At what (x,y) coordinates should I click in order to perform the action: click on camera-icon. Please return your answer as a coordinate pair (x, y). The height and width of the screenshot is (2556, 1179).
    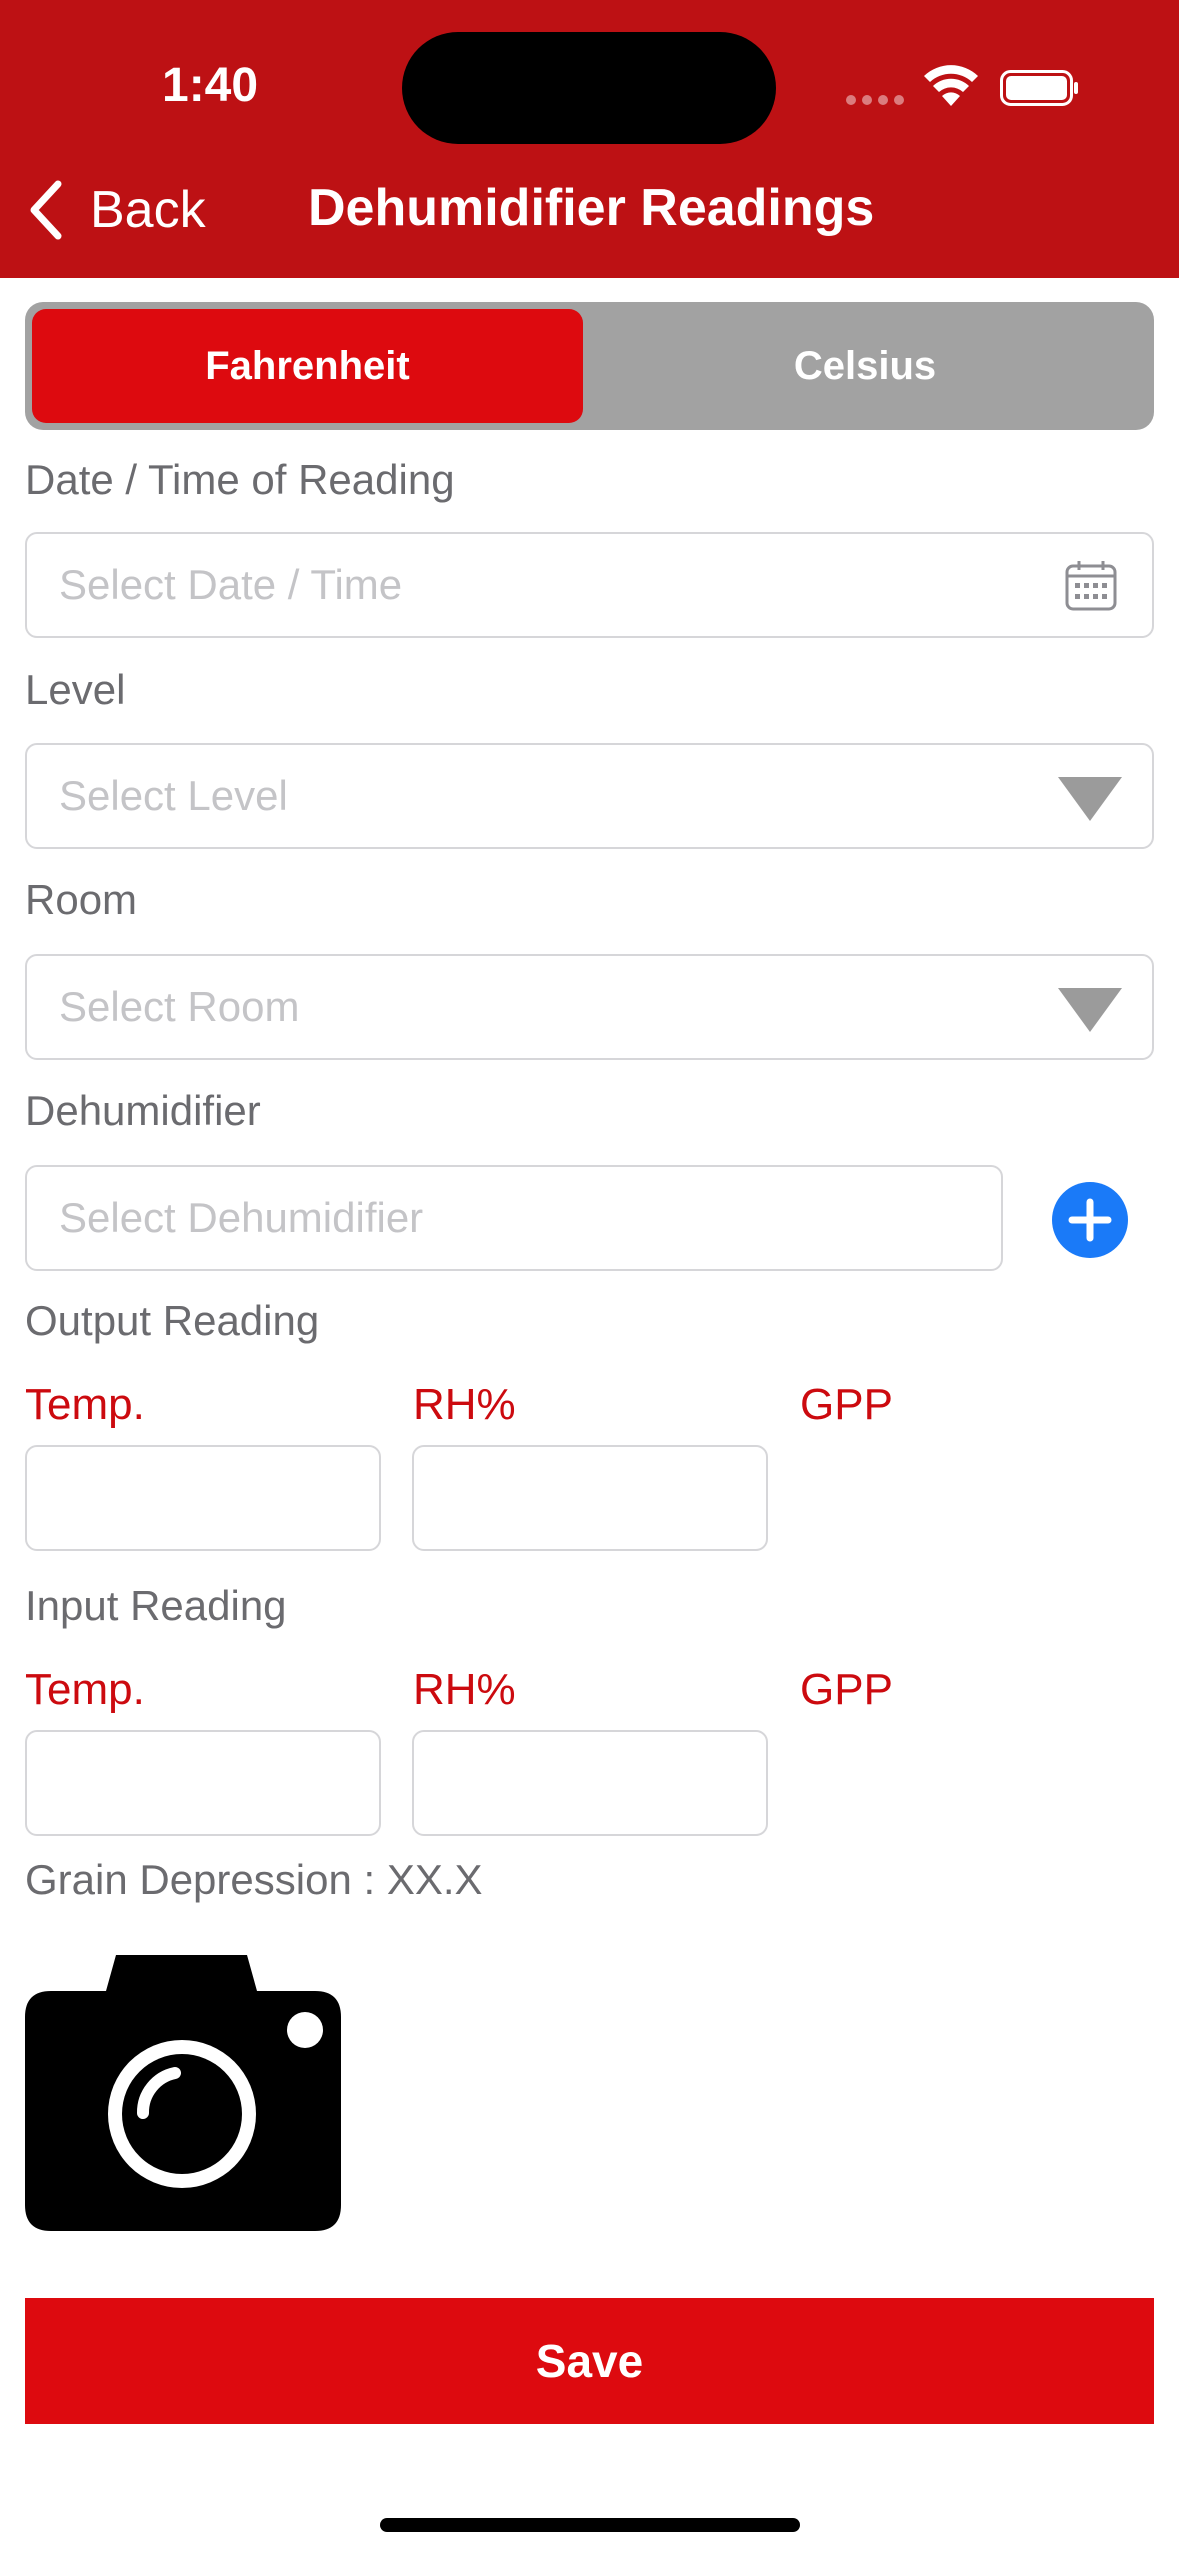
    Looking at the image, I should click on (183, 2093).